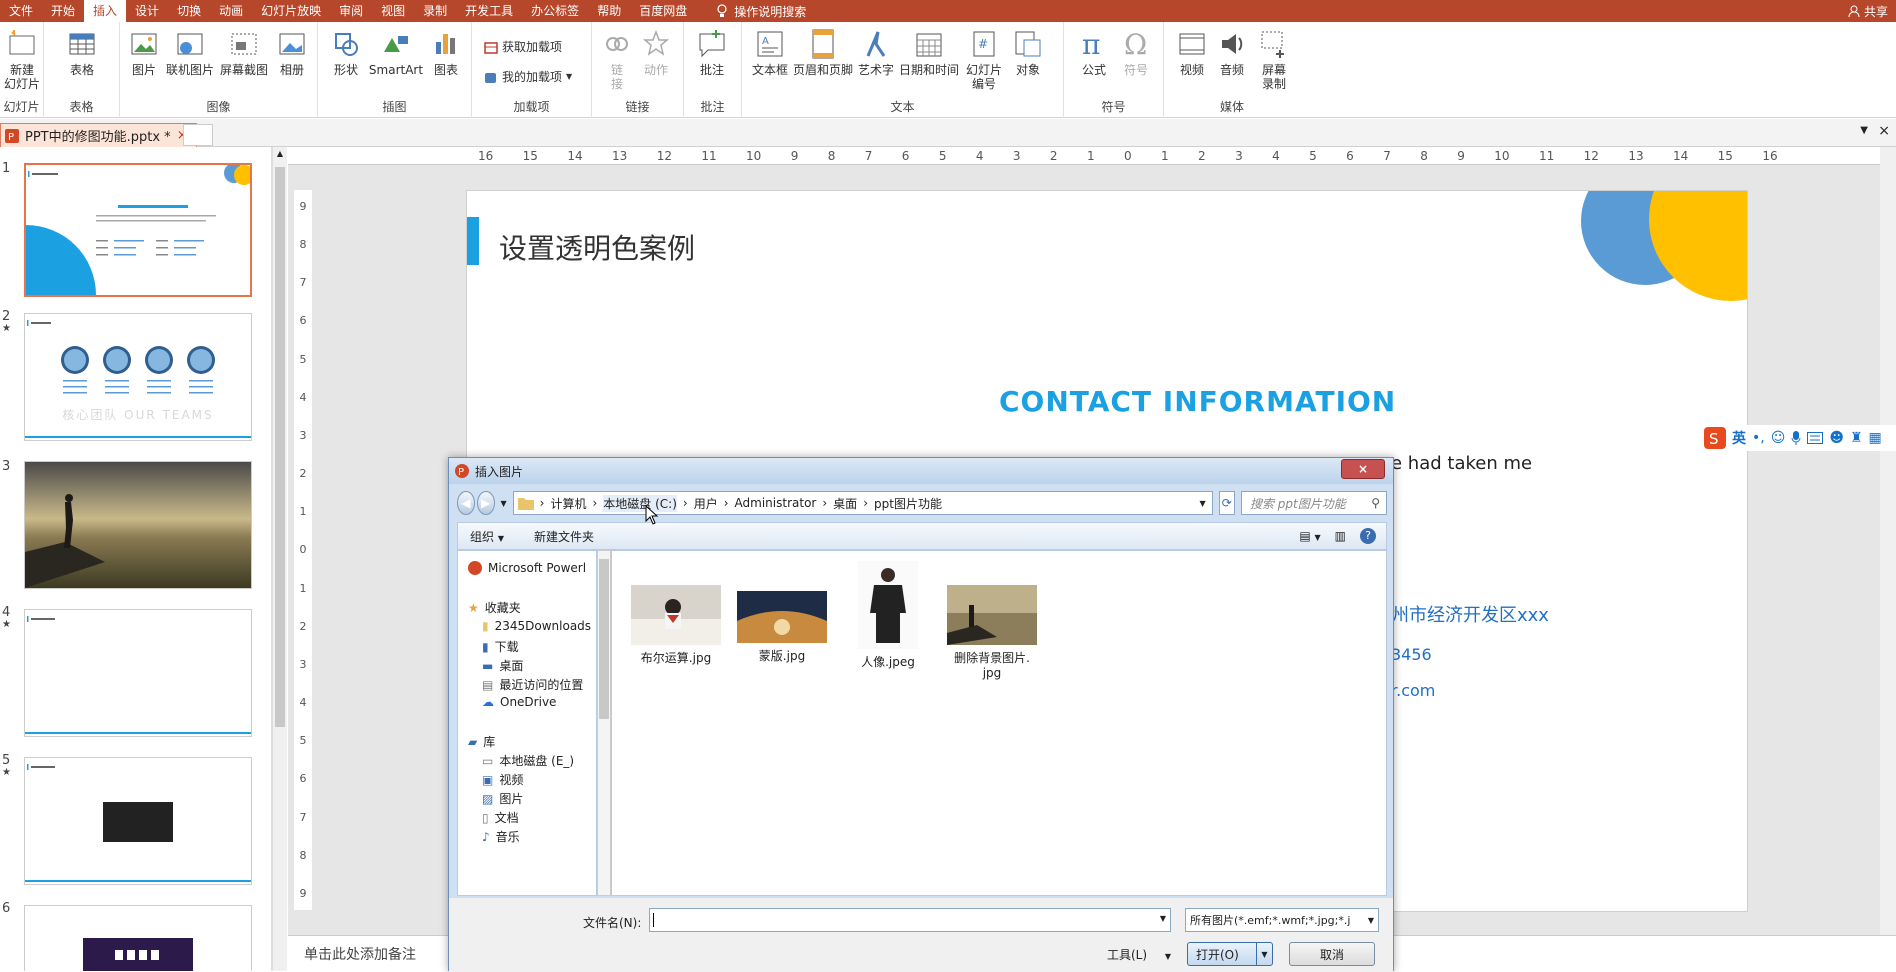  Describe the element at coordinates (292, 52) in the screenshot. I see `album-button: 相册` at that location.